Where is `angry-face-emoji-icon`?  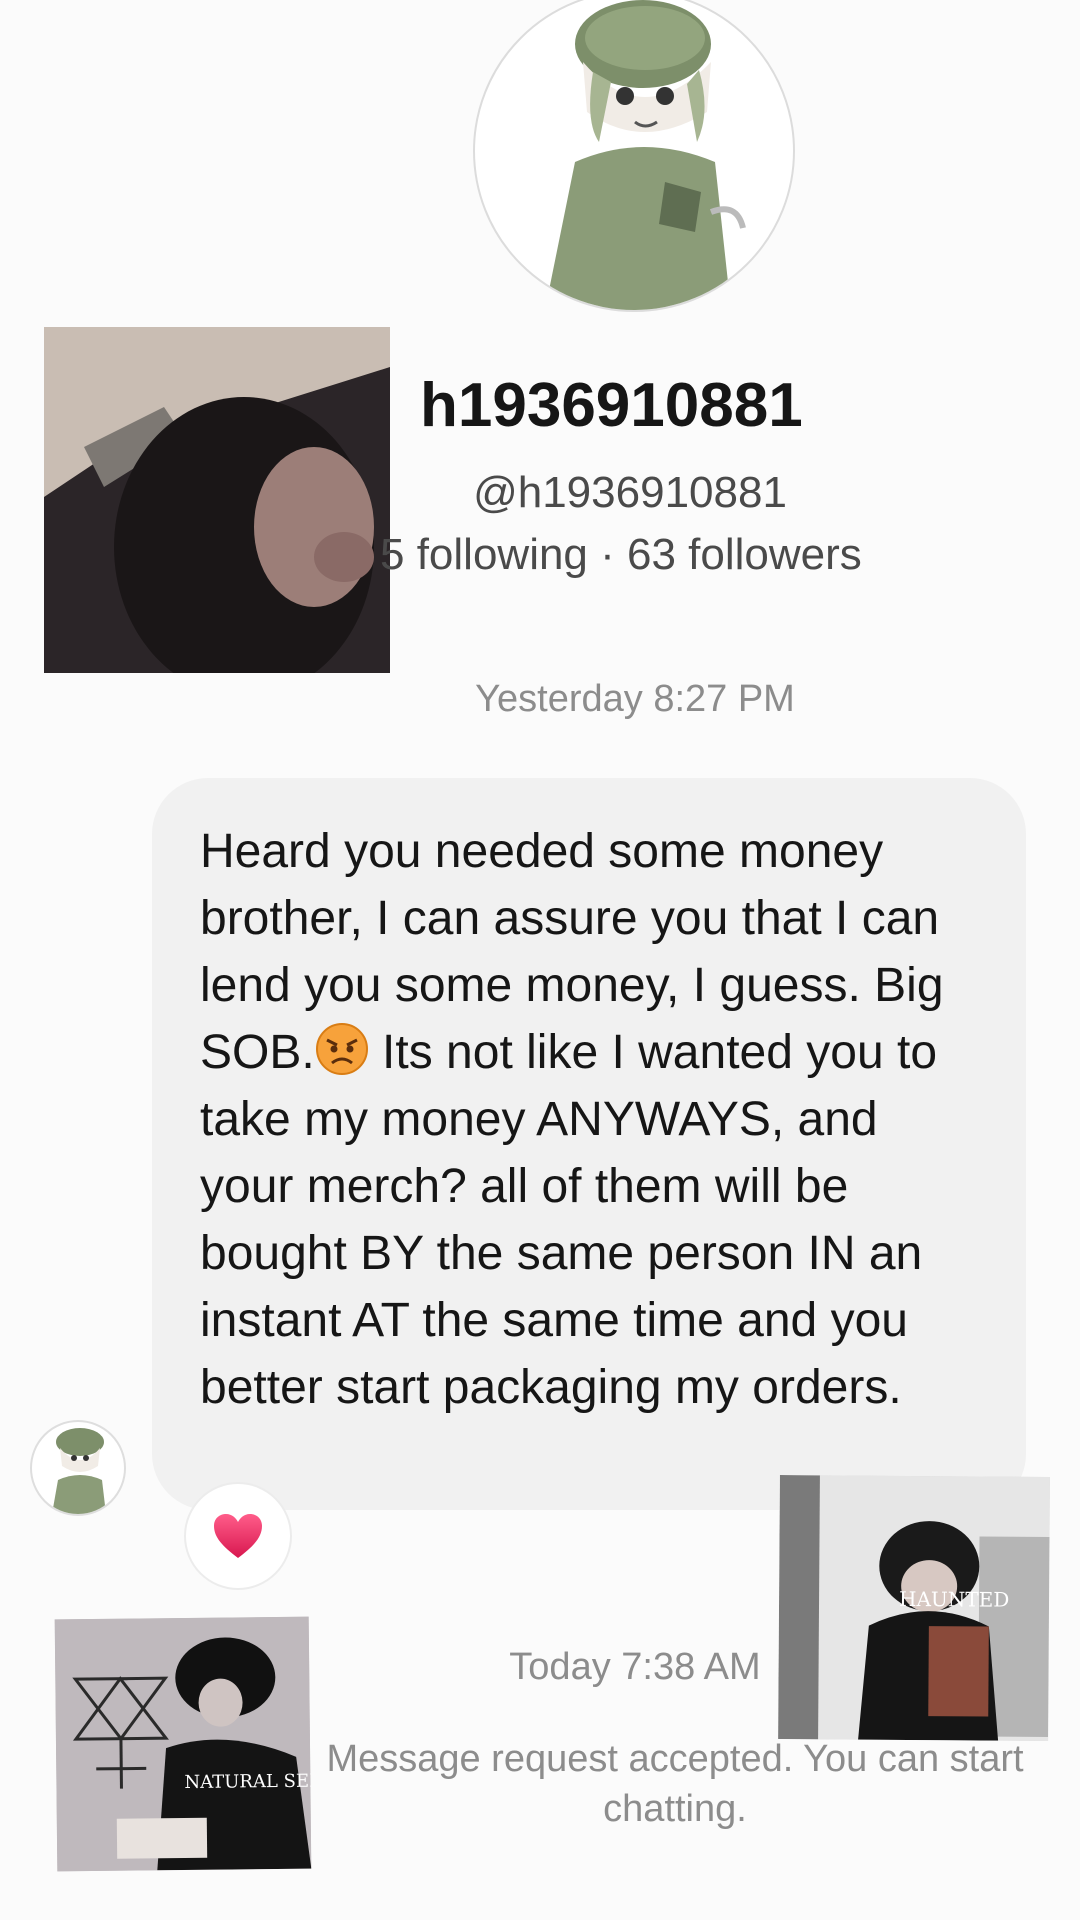
angry-face-emoji-icon is located at coordinates (342, 1049).